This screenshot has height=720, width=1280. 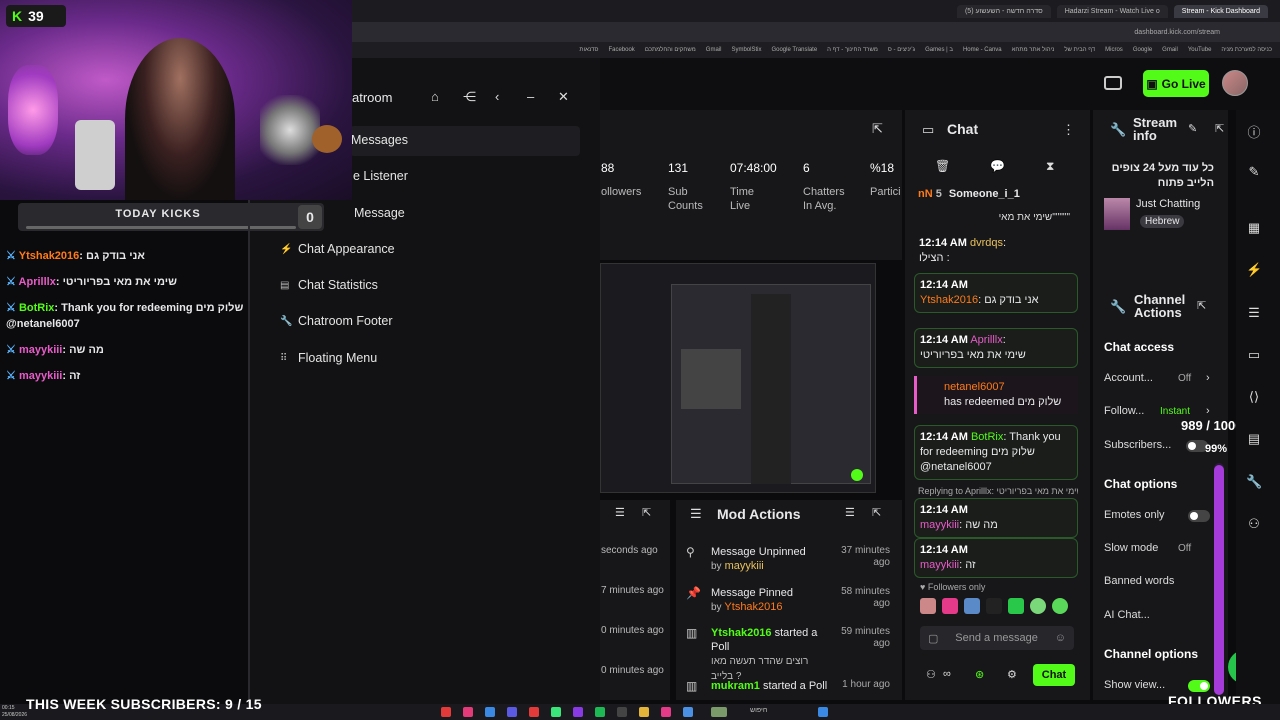 I want to click on speech-icon: 💬, so click(x=997, y=166).